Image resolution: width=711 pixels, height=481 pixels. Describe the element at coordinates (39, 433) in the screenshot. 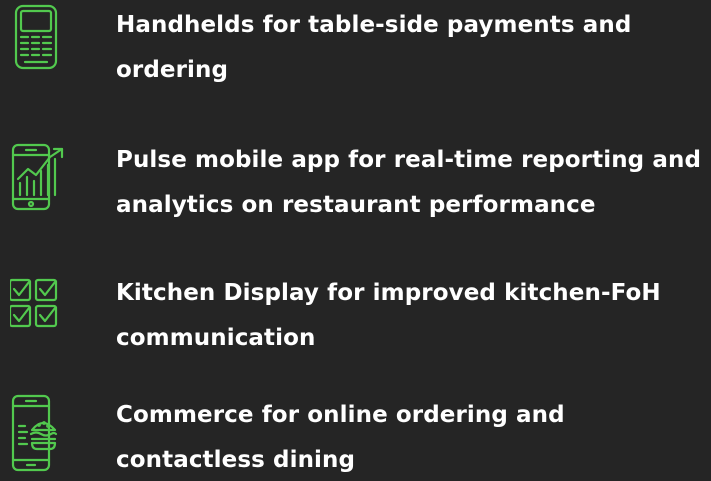

I see `phone-burger-icon` at that location.